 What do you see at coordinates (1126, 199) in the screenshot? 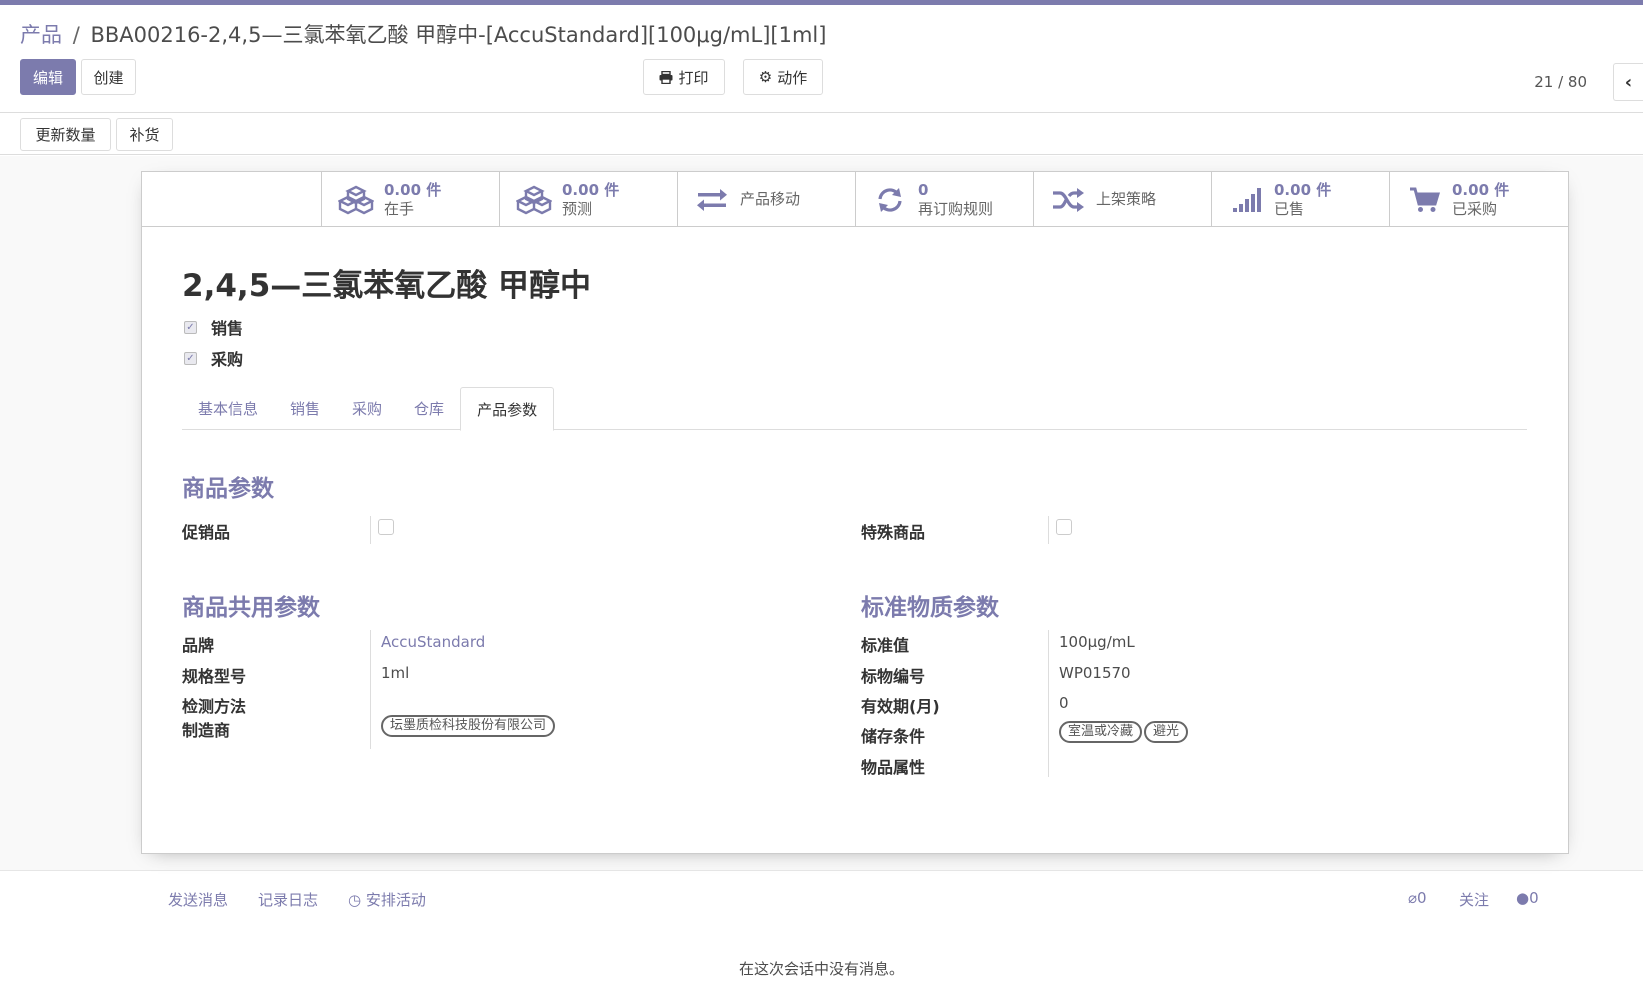
I see `putaway-label: 上架策略` at bounding box center [1126, 199].